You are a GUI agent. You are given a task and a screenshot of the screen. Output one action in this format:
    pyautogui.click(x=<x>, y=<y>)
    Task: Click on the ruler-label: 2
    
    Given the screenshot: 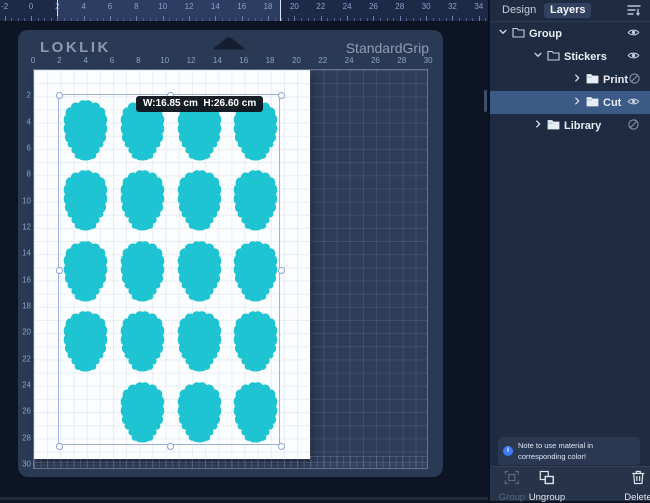 What is the action you would take?
    pyautogui.click(x=57, y=6)
    